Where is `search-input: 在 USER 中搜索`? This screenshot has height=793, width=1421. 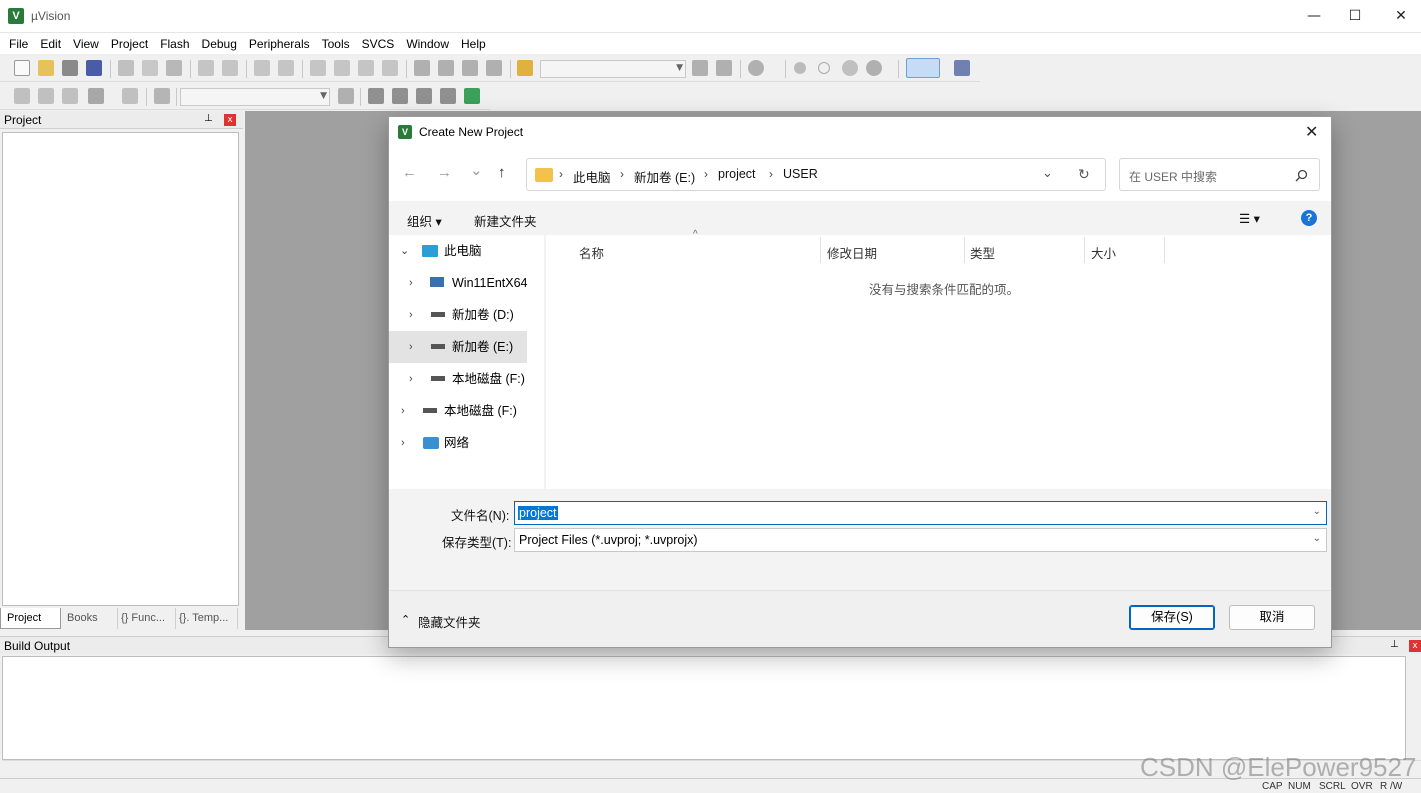
search-input: 在 USER 中搜索 is located at coordinates (1219, 174).